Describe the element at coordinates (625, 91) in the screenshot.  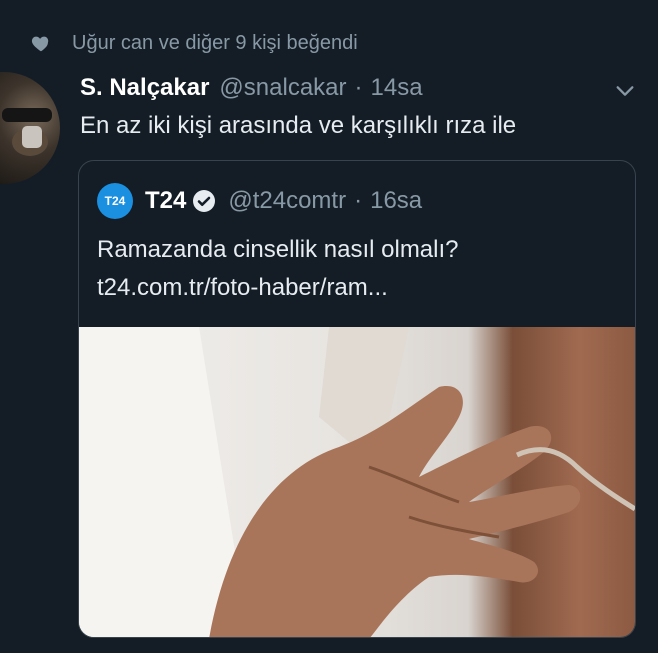
I see `chevron-down-icon` at that location.